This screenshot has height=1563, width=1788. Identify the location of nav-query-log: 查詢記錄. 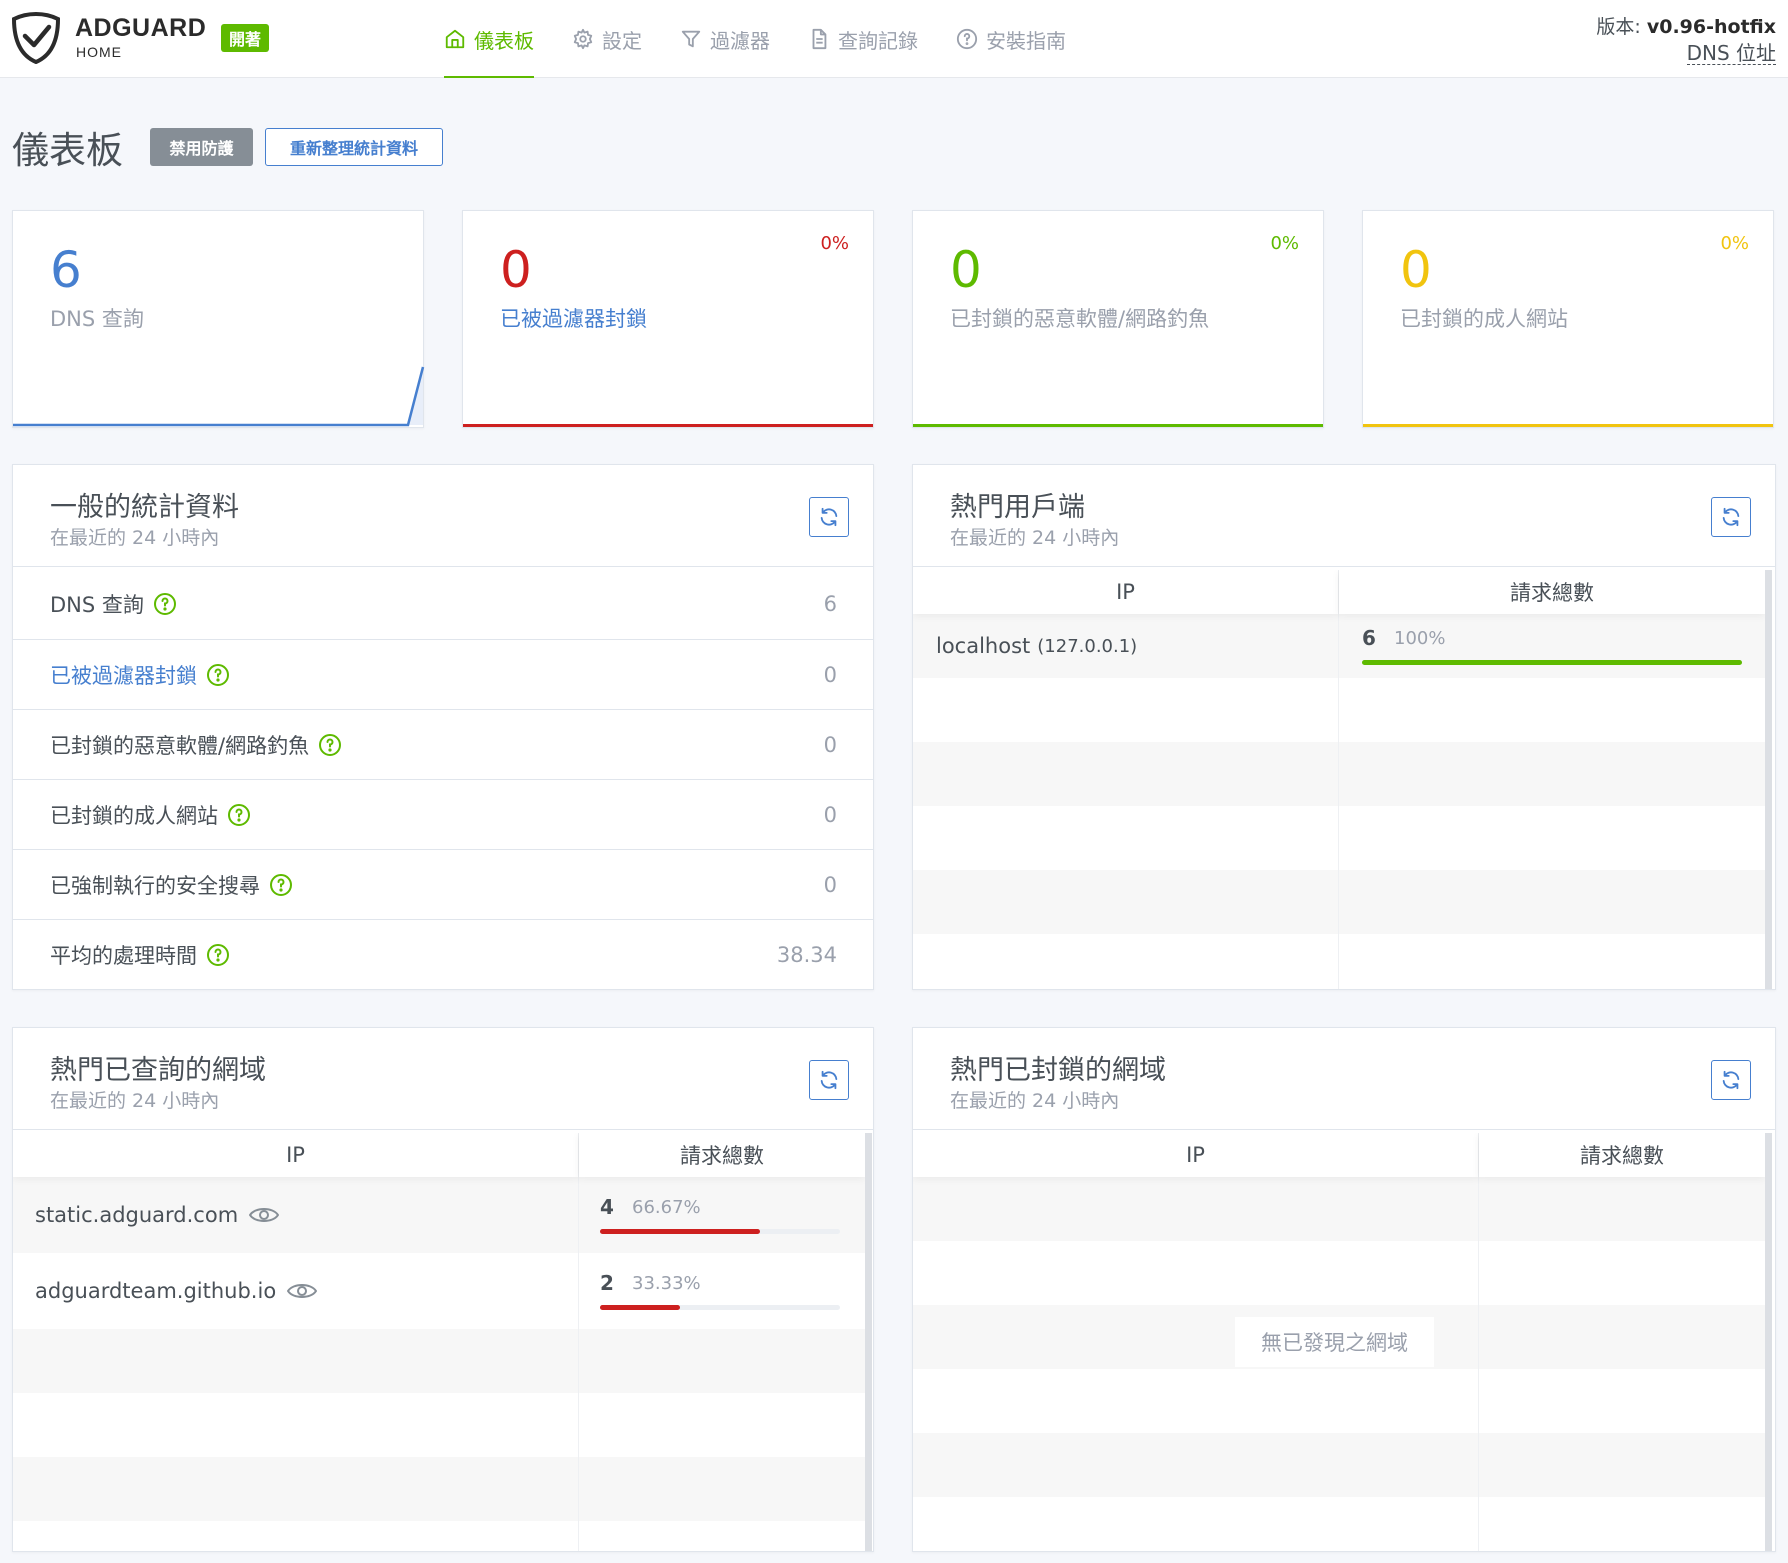
(863, 39).